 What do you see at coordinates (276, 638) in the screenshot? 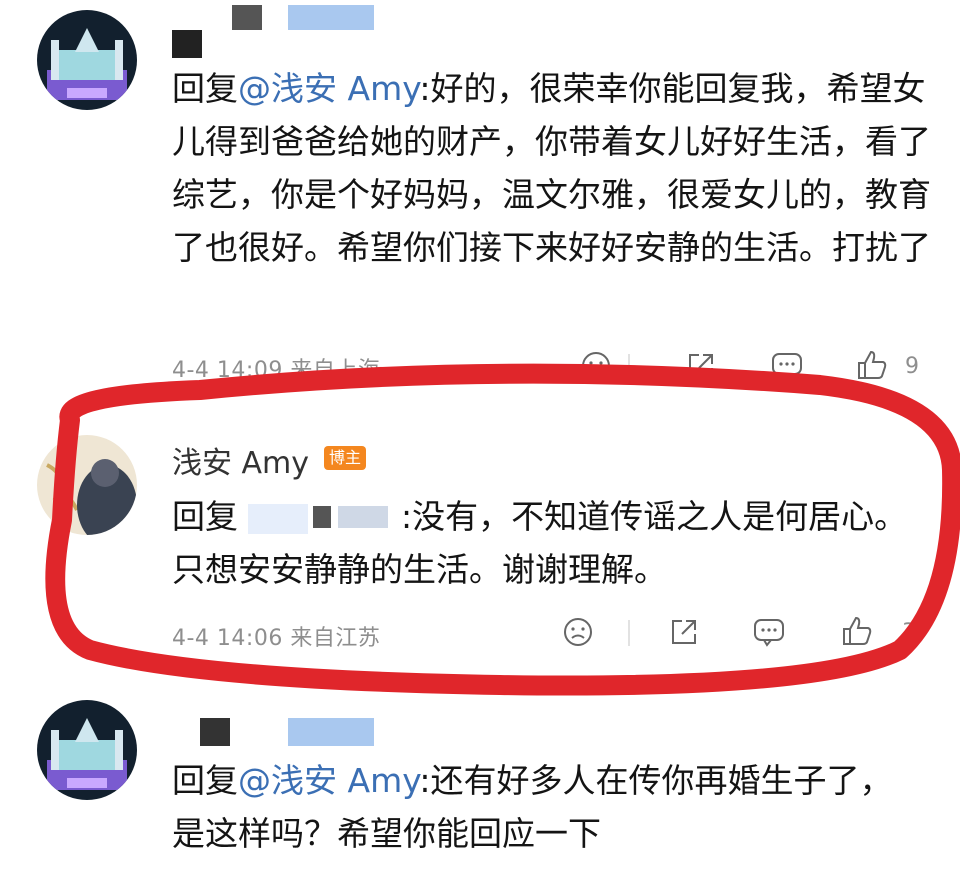
I see `comment-meta: 4-4 14:06 来自江苏` at bounding box center [276, 638].